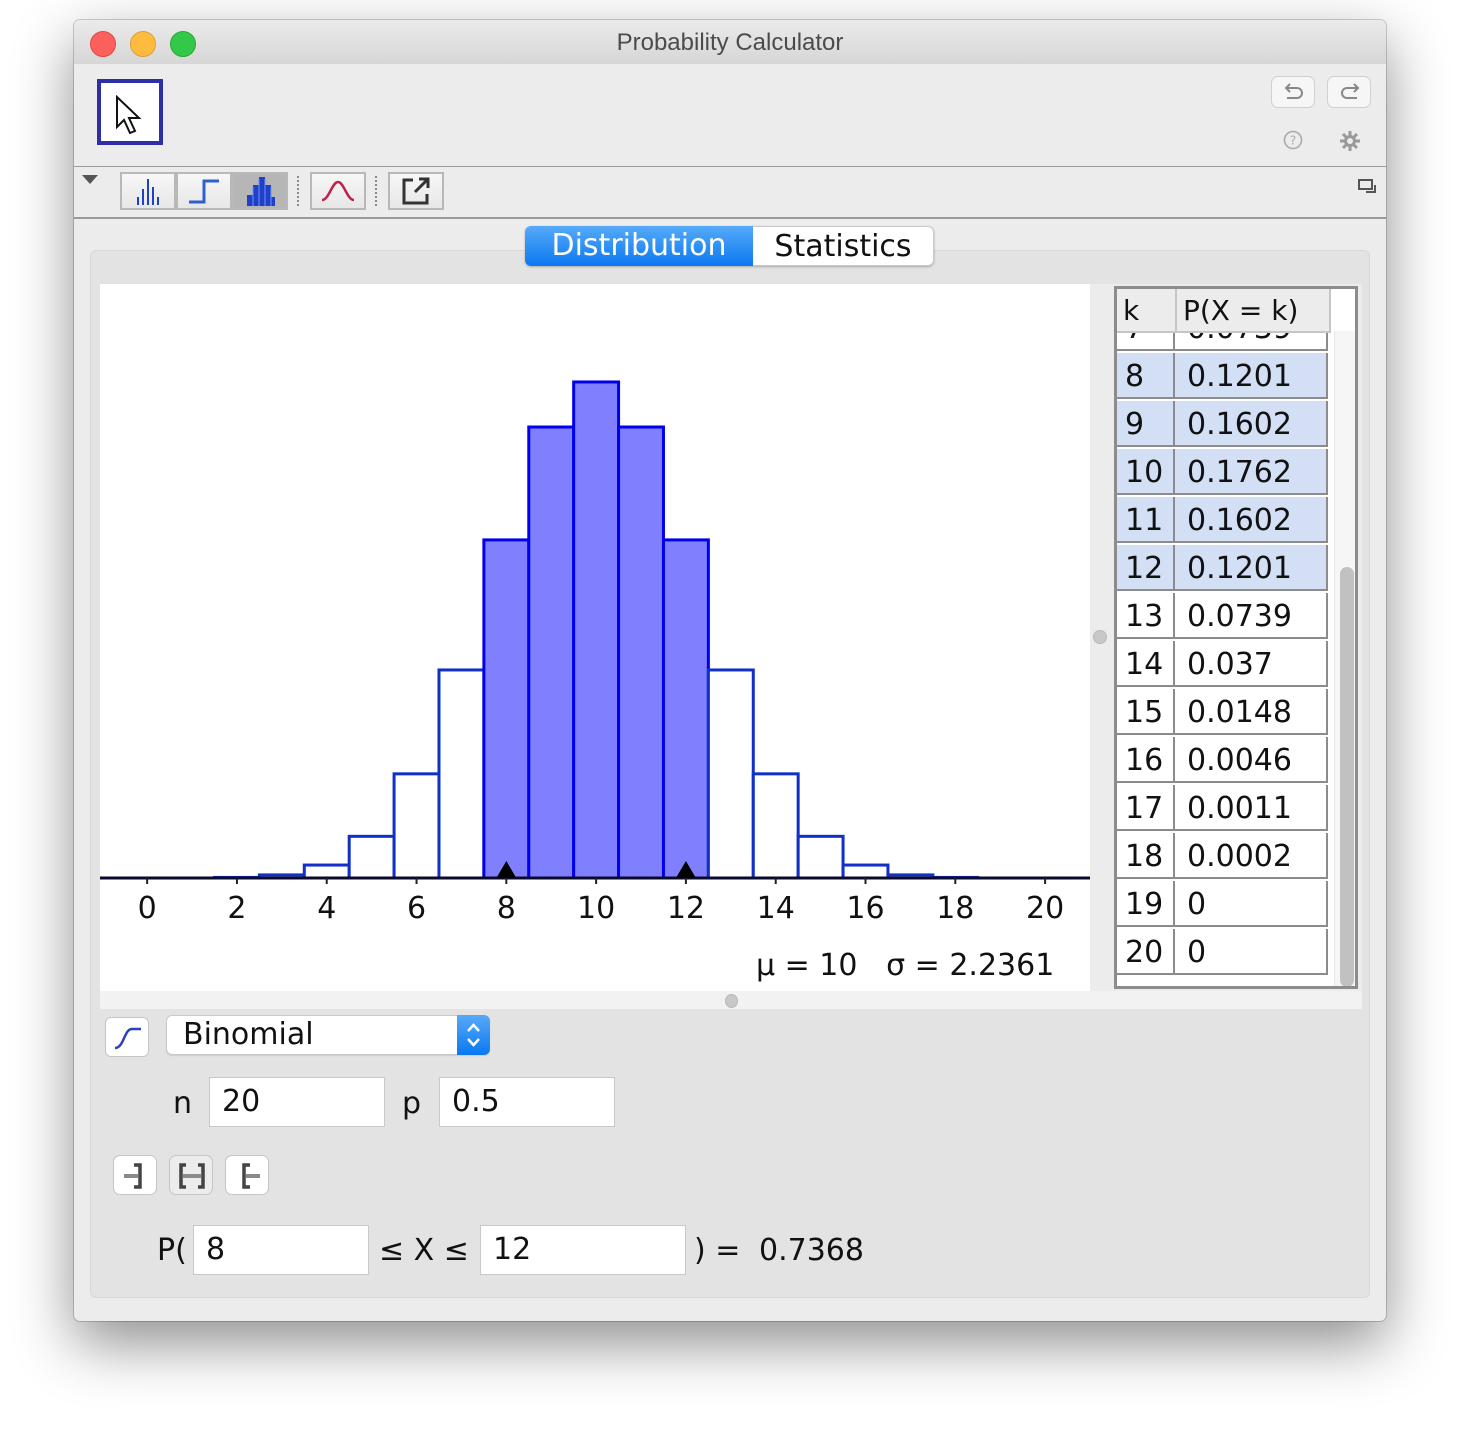 The height and width of the screenshot is (1438, 1460). I want to click on cell-k: 9, so click(1146, 424).